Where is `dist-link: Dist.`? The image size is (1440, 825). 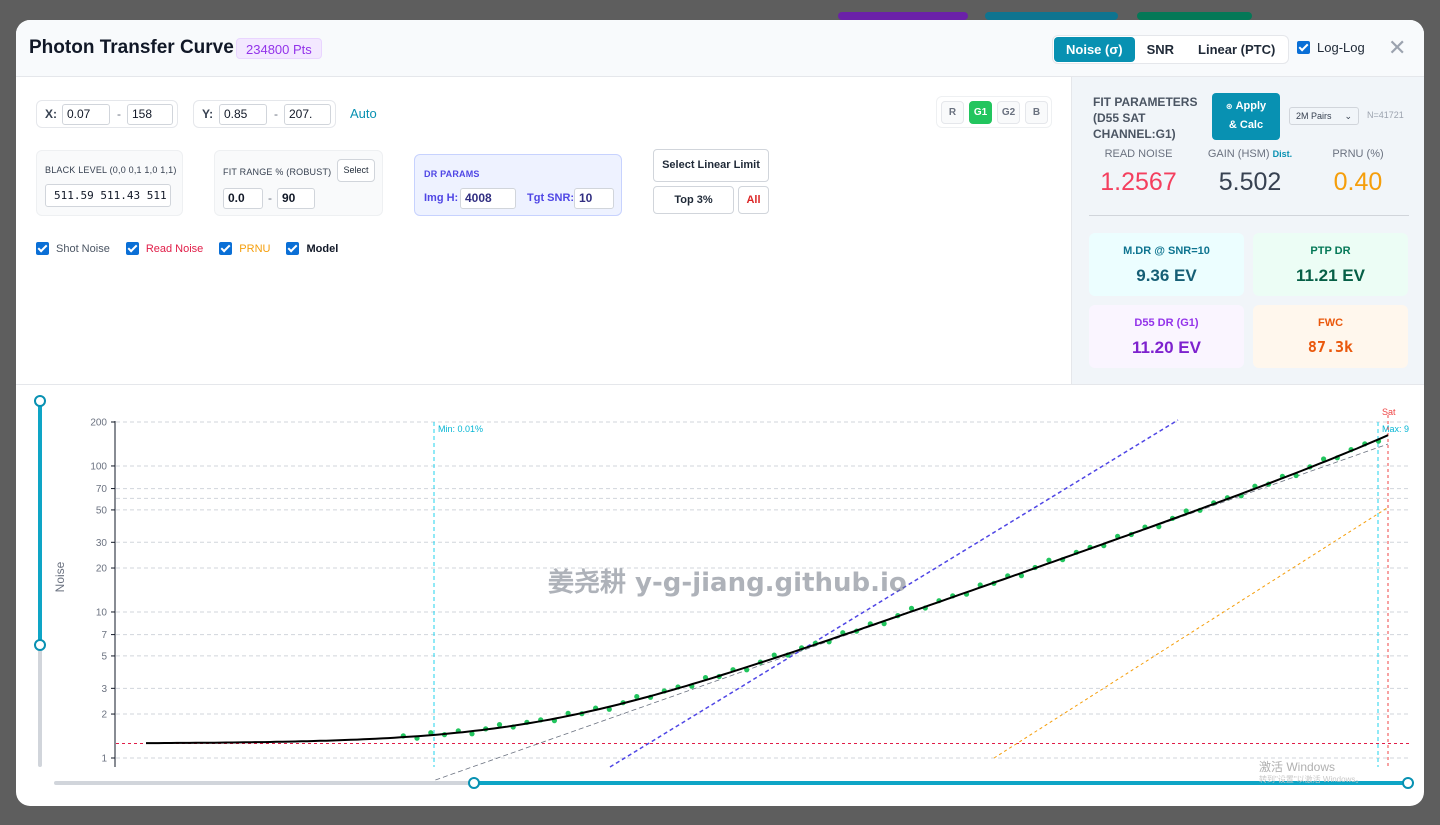 dist-link: Dist. is located at coordinates (1283, 154).